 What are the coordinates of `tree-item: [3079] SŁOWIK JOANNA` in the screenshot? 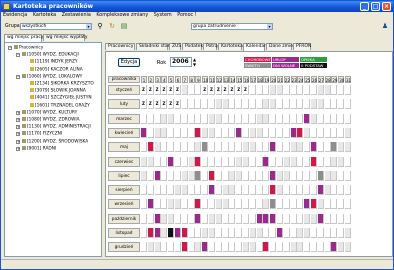 It's located at (58, 91).